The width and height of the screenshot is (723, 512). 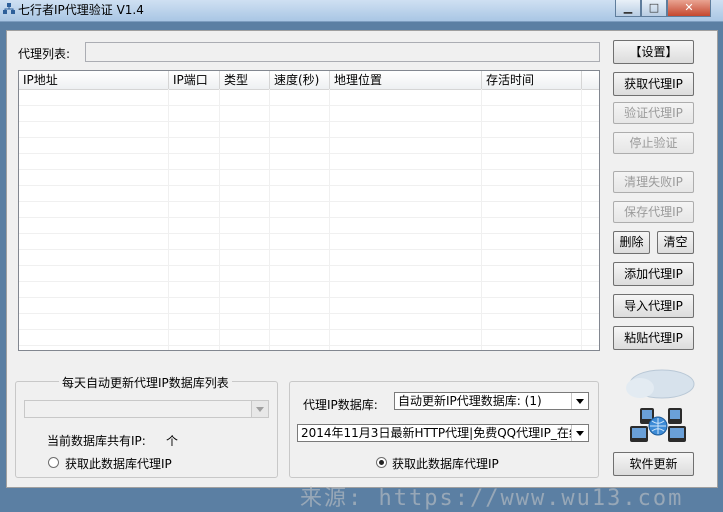 What do you see at coordinates (146, 409) in the screenshot?
I see `daily-db-select` at bounding box center [146, 409].